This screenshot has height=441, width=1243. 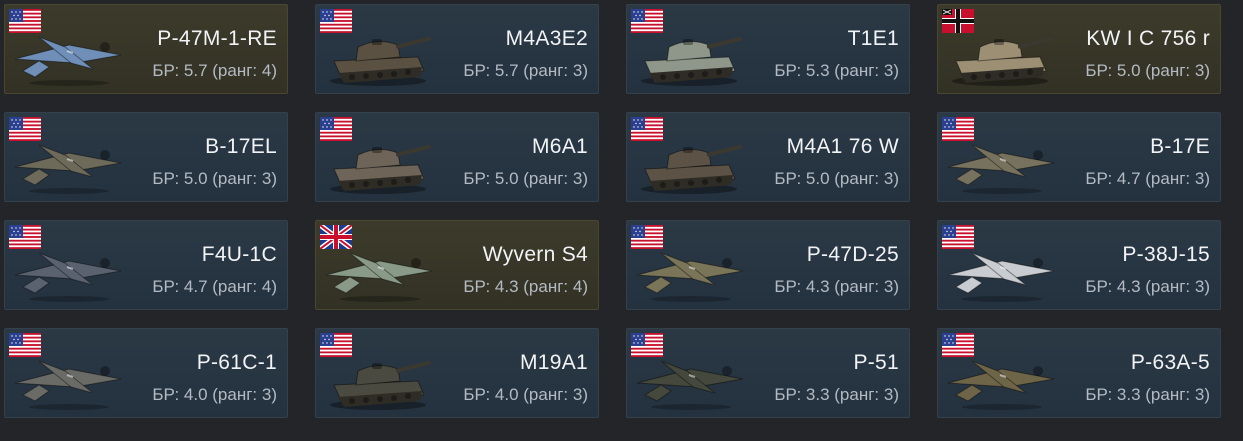 What do you see at coordinates (842, 146) in the screenshot?
I see `vehicle-name: M4A1 76 W` at bounding box center [842, 146].